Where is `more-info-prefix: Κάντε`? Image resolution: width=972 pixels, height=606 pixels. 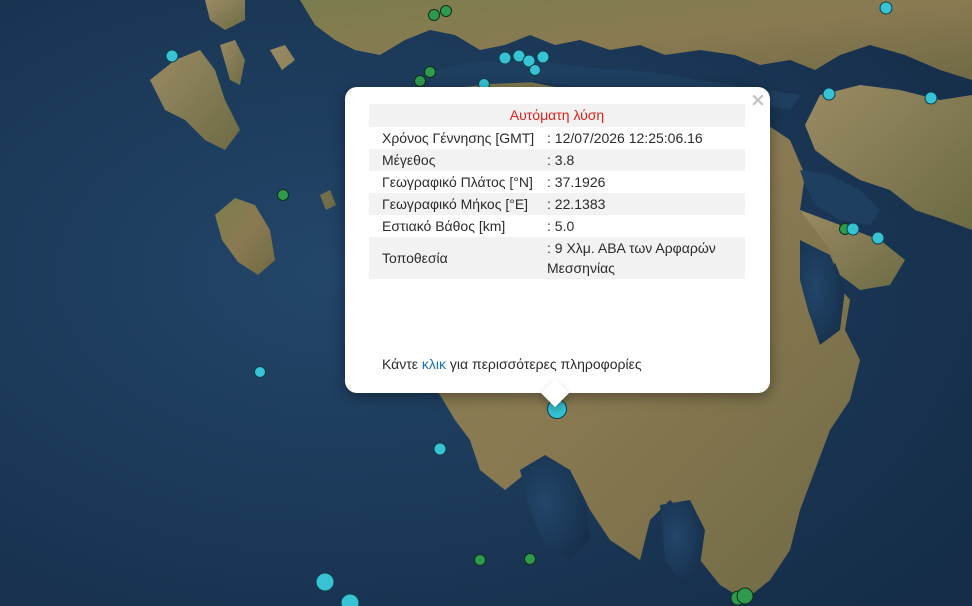
more-info-prefix: Κάντε is located at coordinates (402, 364).